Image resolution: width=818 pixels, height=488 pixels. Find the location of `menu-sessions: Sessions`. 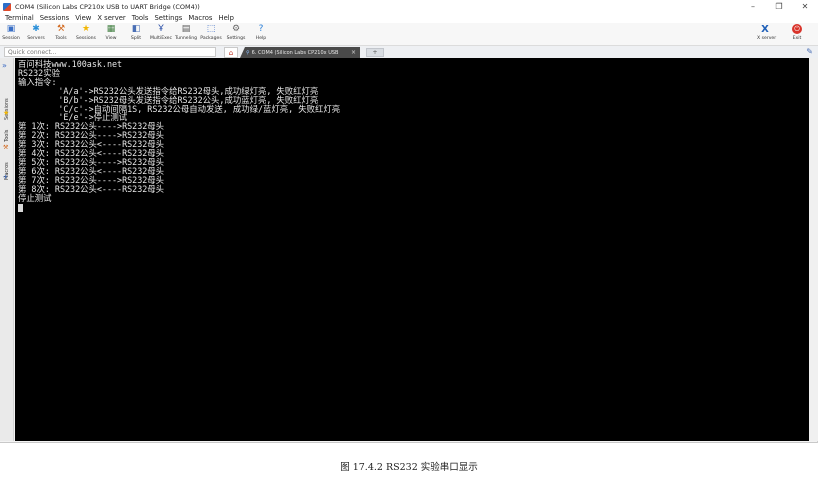

menu-sessions: Sessions is located at coordinates (54, 18).